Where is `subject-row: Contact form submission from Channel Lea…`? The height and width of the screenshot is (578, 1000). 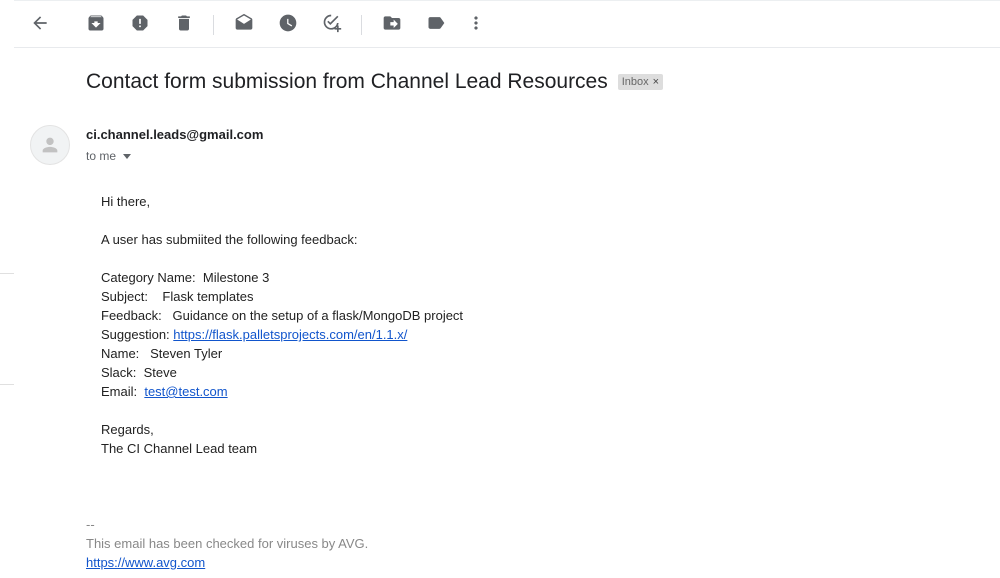
subject-row: Contact form submission from Channel Lea… is located at coordinates (375, 82).